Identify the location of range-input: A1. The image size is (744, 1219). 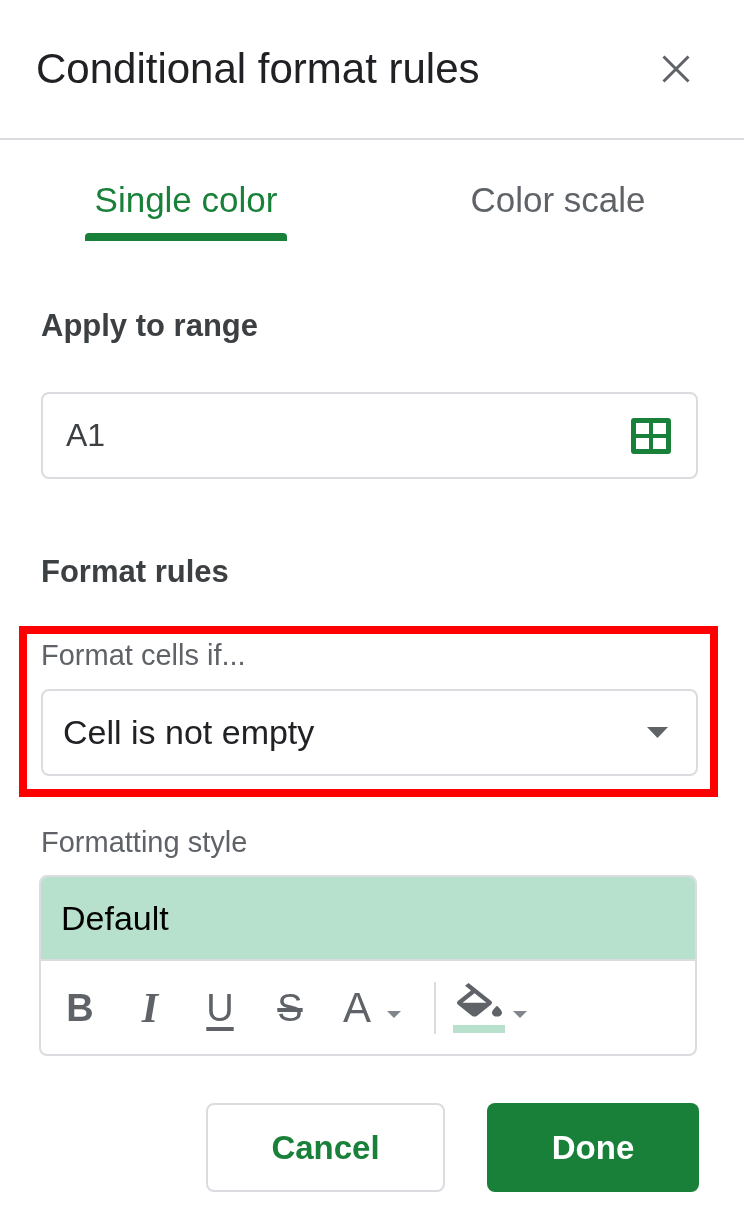
(369, 435).